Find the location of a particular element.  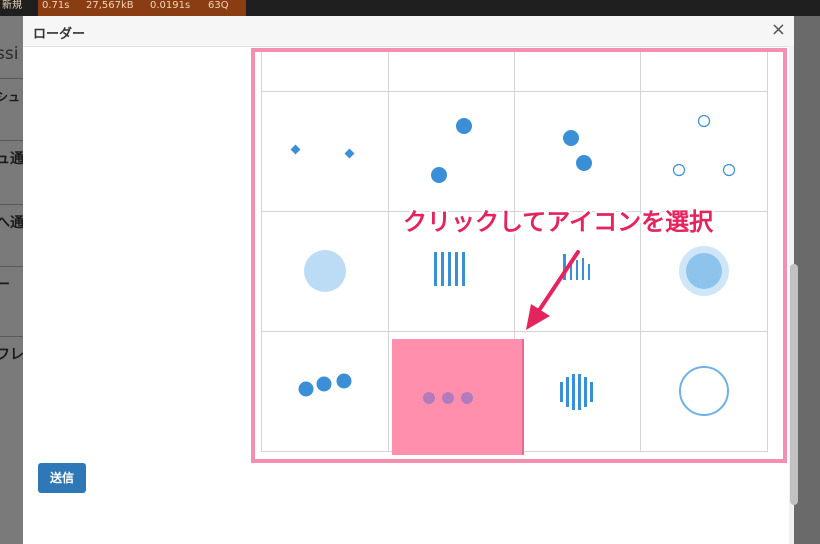

selection-edge is located at coordinates (523, 397).